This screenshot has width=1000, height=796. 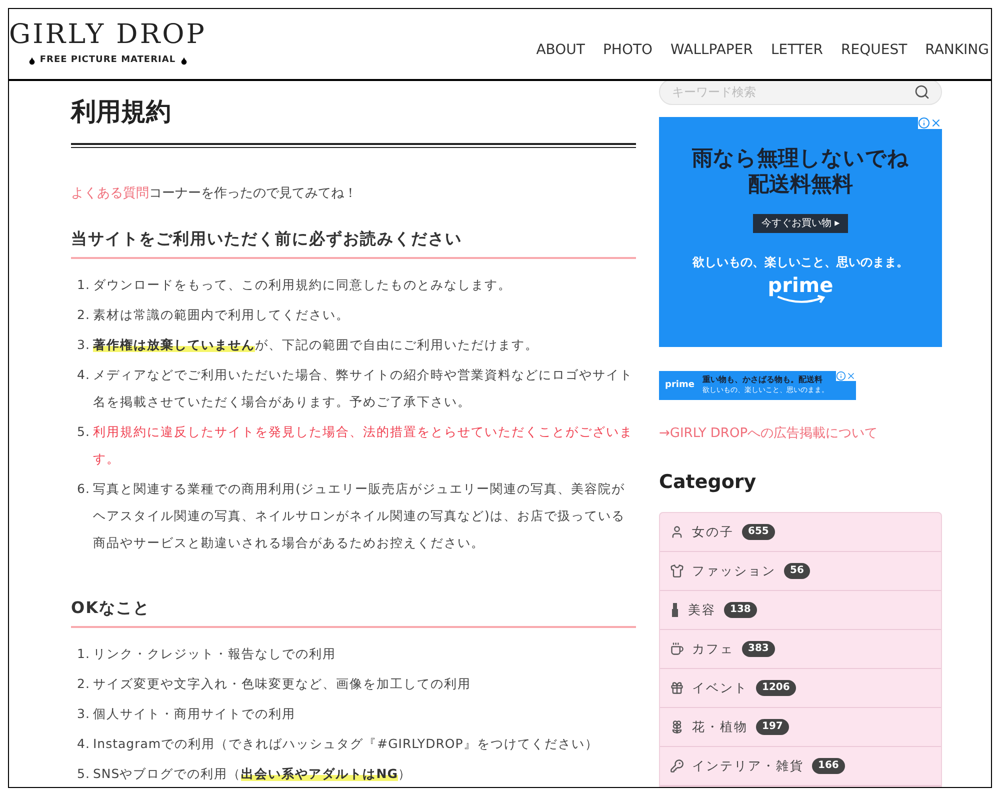 I want to click on ad-tagline: 欲しいもの、楽しいこと、思いのまま。, so click(x=800, y=262).